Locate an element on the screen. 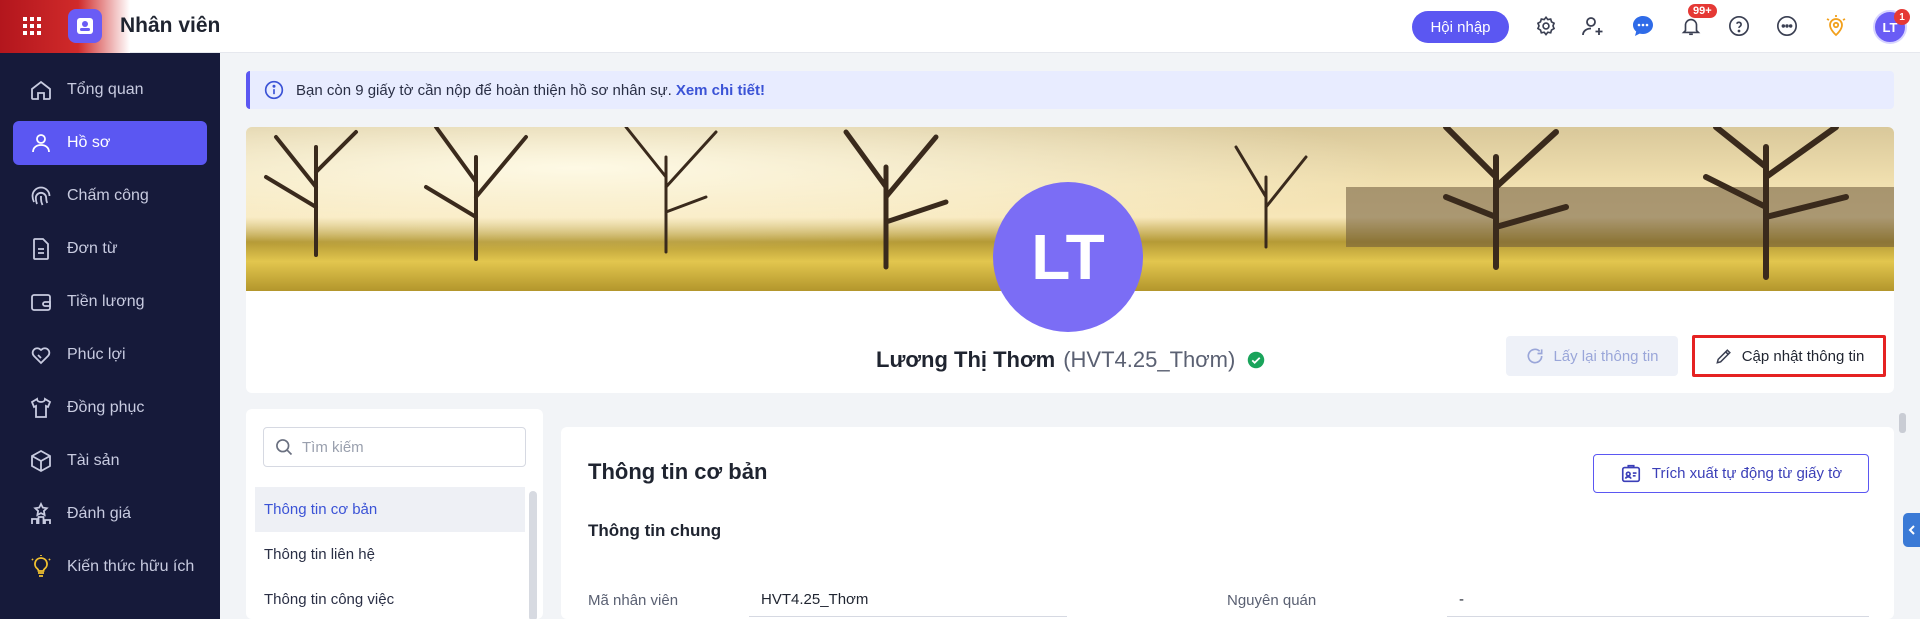 This screenshot has width=1920, height=619. sidebar-item-label: Chấm công is located at coordinates (108, 195).